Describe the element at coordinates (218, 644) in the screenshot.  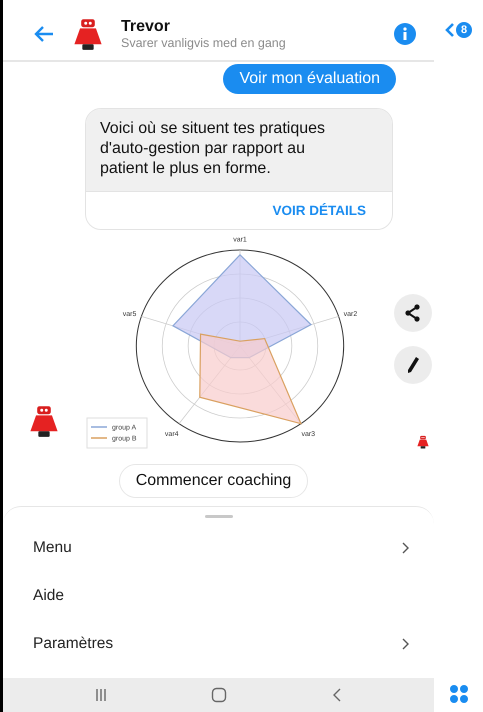
I see `menu-item: Paramètres` at that location.